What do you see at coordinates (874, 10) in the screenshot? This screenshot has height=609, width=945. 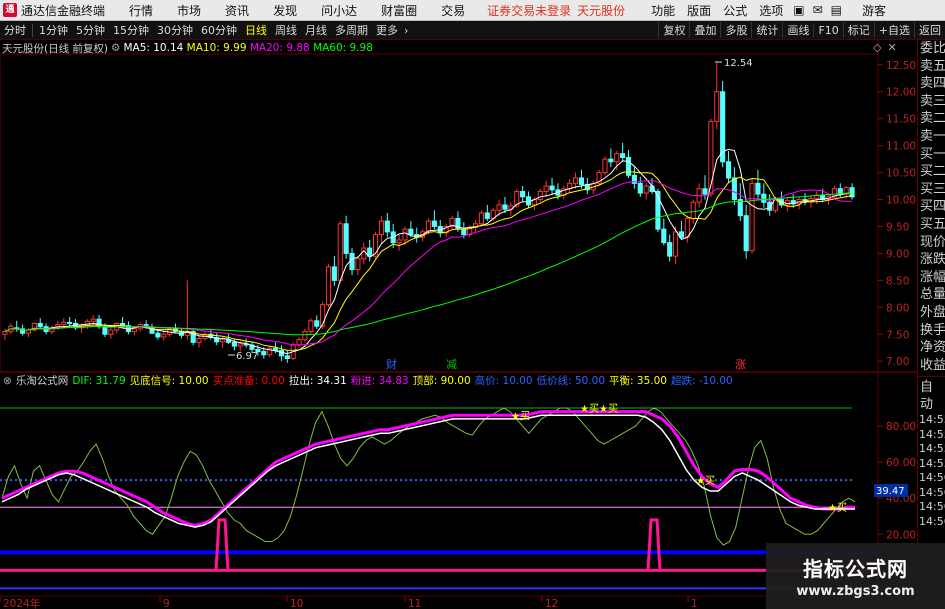 I see `guest-user: 游客` at bounding box center [874, 10].